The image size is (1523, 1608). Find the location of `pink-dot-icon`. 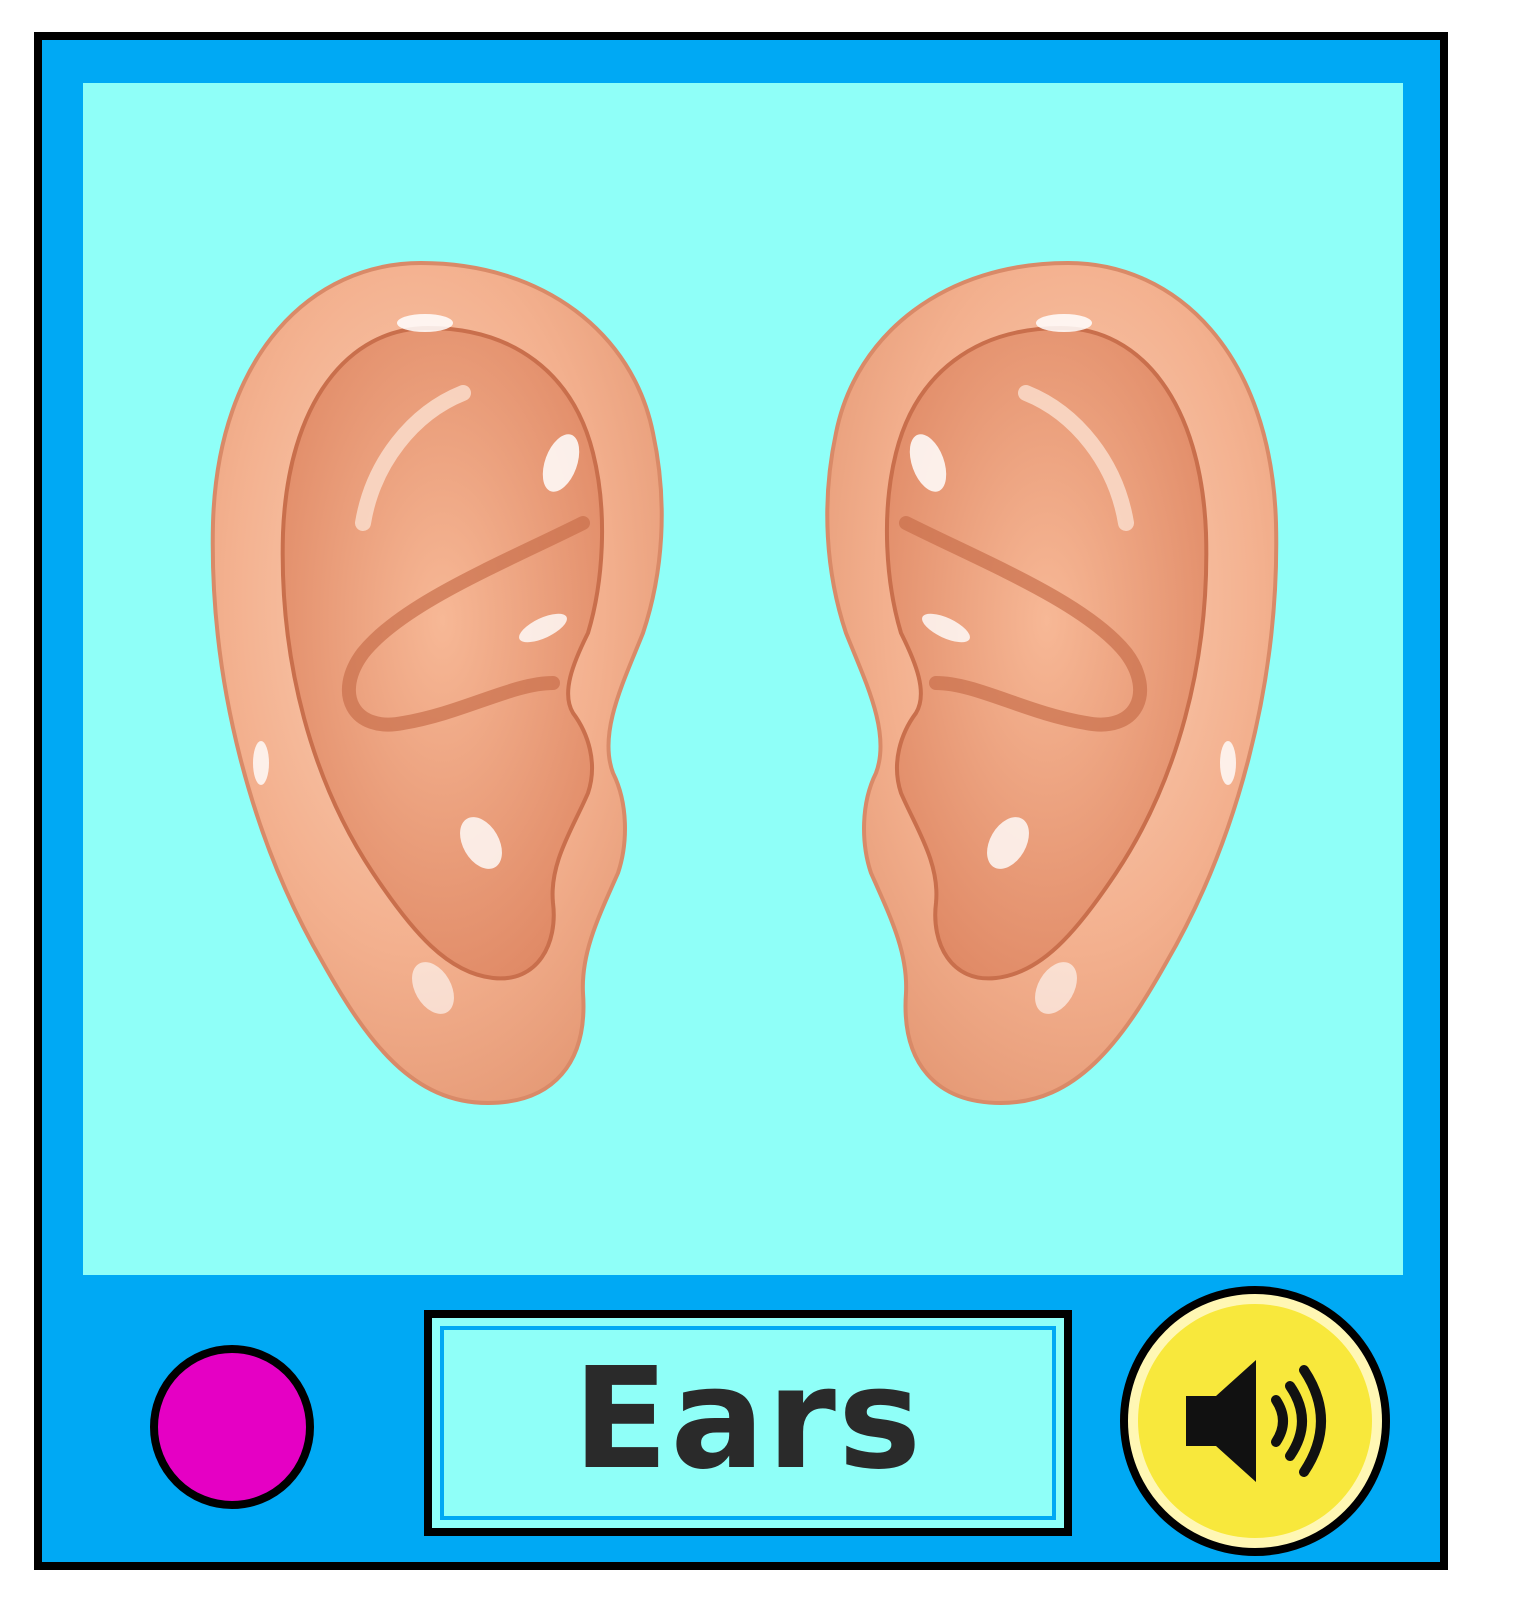

pink-dot-icon is located at coordinates (232, 1427).